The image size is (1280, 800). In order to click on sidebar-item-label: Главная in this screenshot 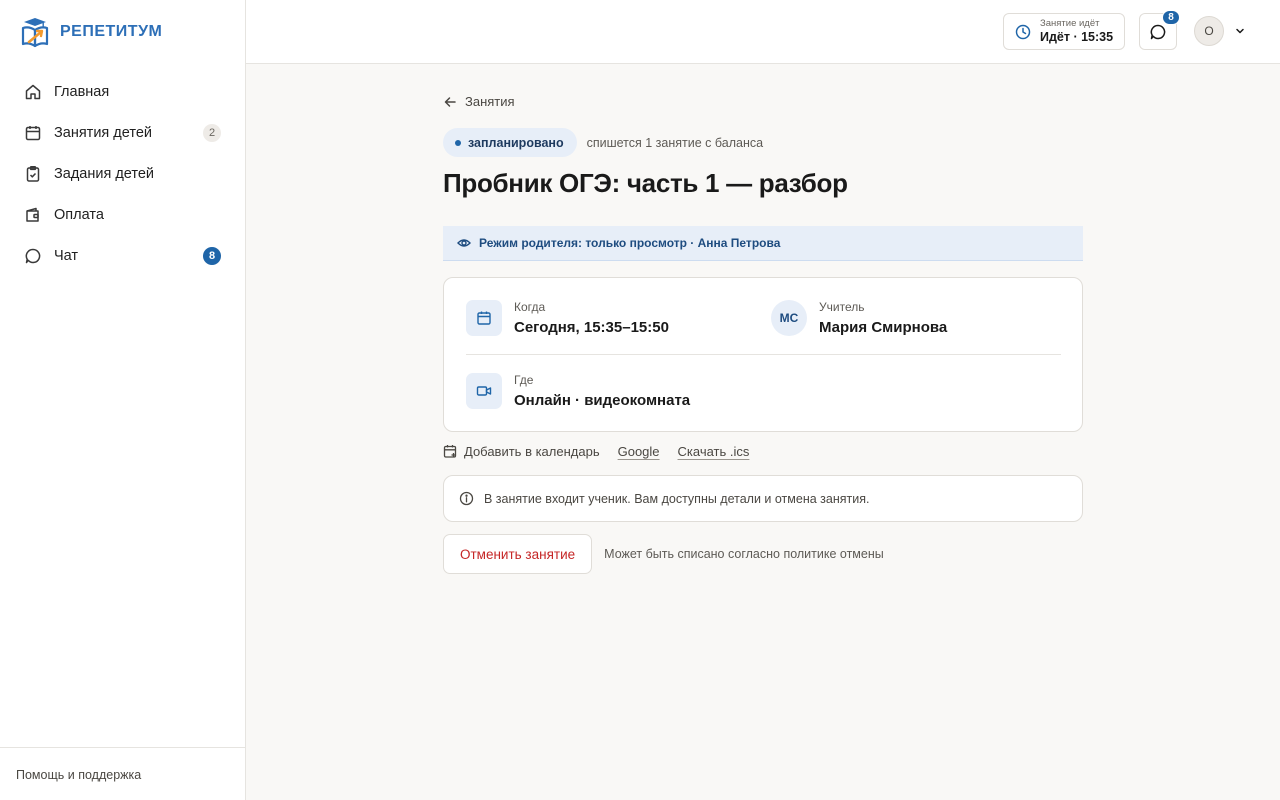, I will do `click(82, 91)`.